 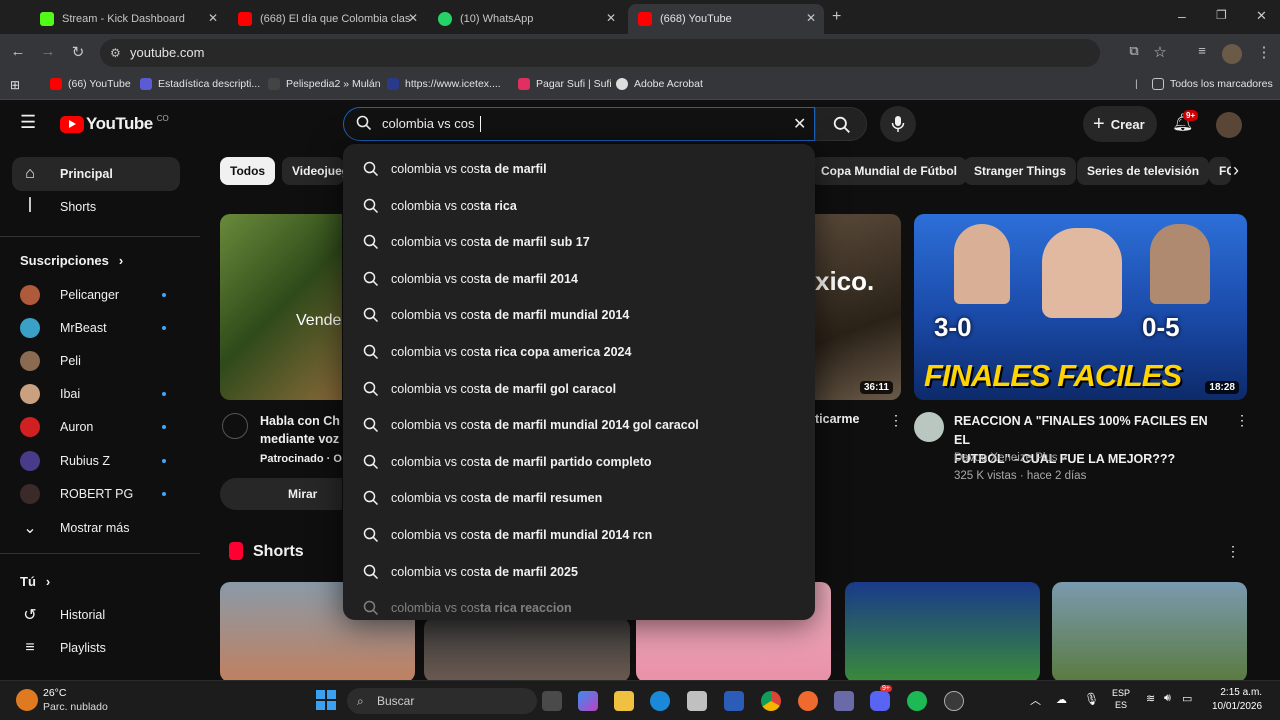 What do you see at coordinates (115, 53) in the screenshot?
I see `site-info-icon: ⚙` at bounding box center [115, 53].